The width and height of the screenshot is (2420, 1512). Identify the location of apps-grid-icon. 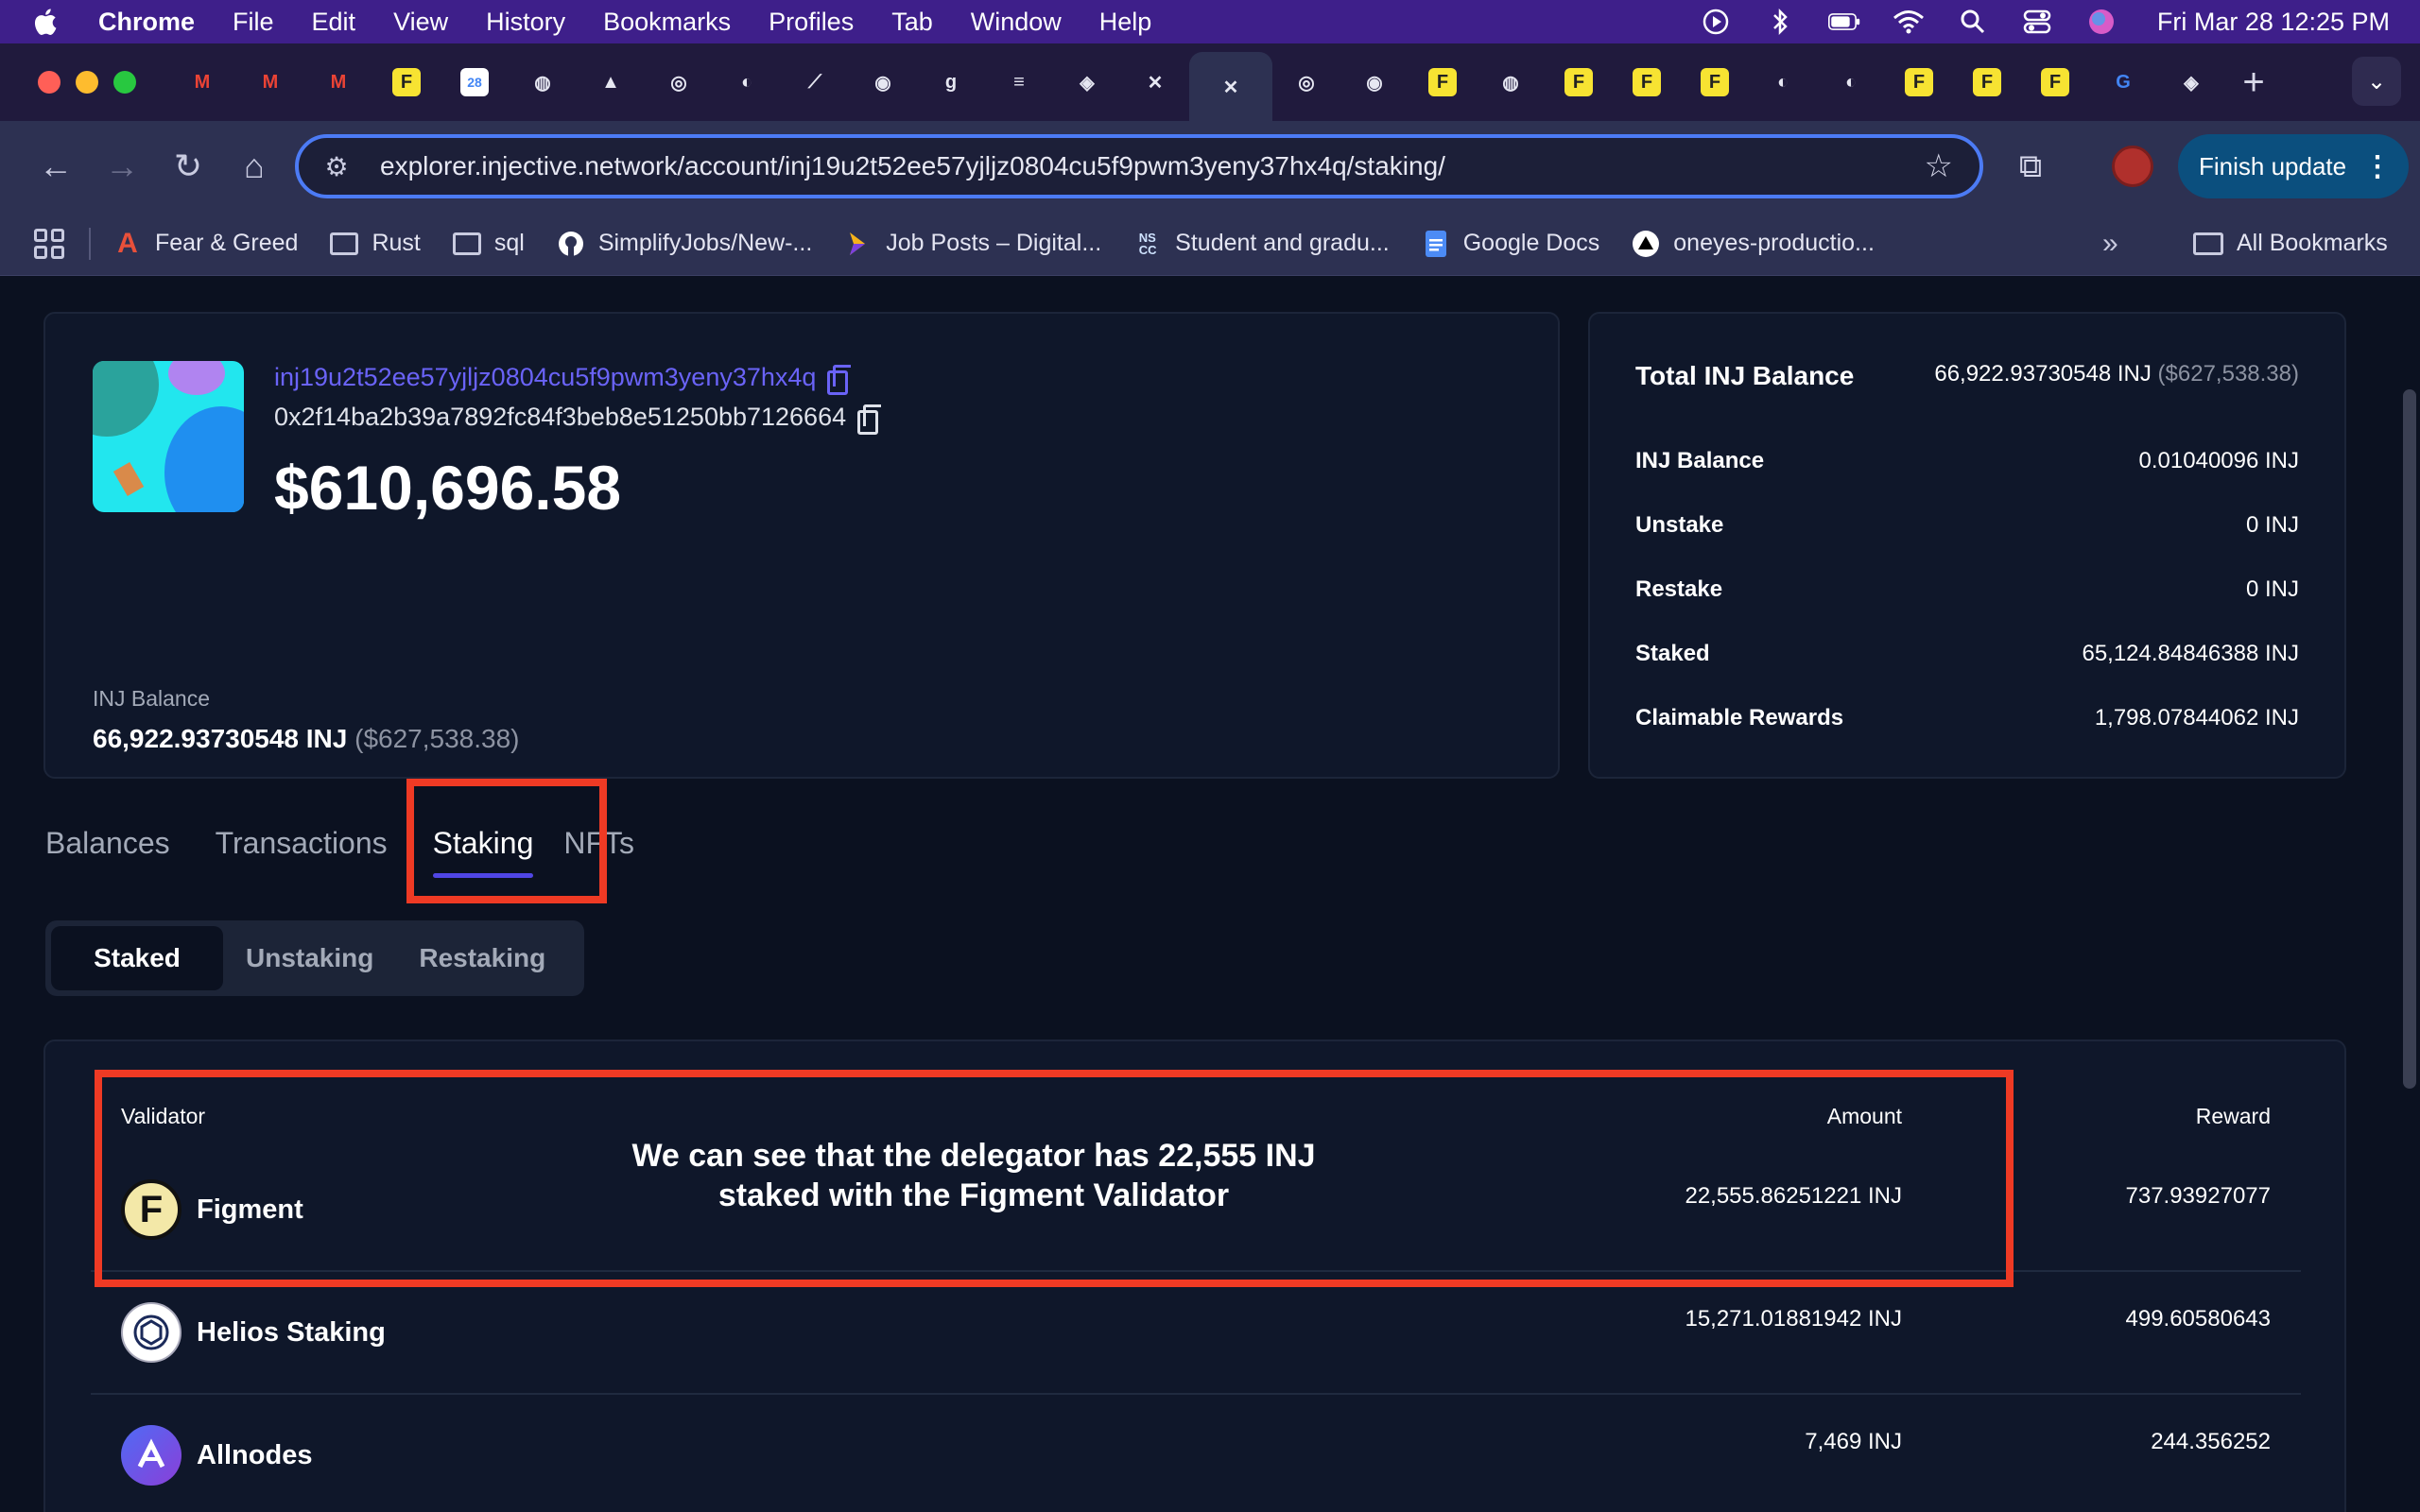
(49, 243).